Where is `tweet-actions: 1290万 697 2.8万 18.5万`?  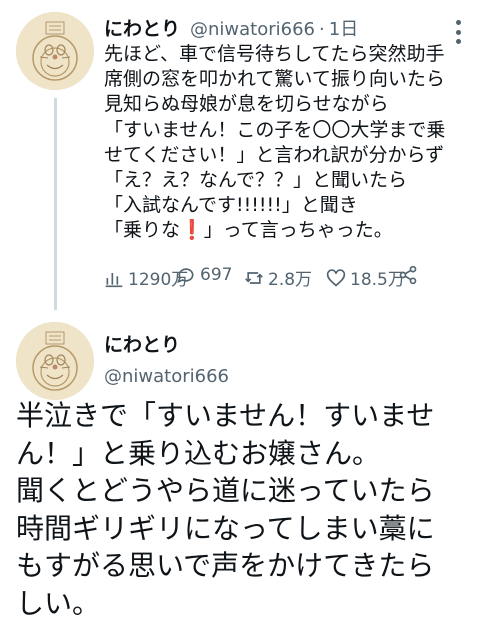
tweet-actions: 1290万 697 2.8万 18.5万 is located at coordinates (264, 278).